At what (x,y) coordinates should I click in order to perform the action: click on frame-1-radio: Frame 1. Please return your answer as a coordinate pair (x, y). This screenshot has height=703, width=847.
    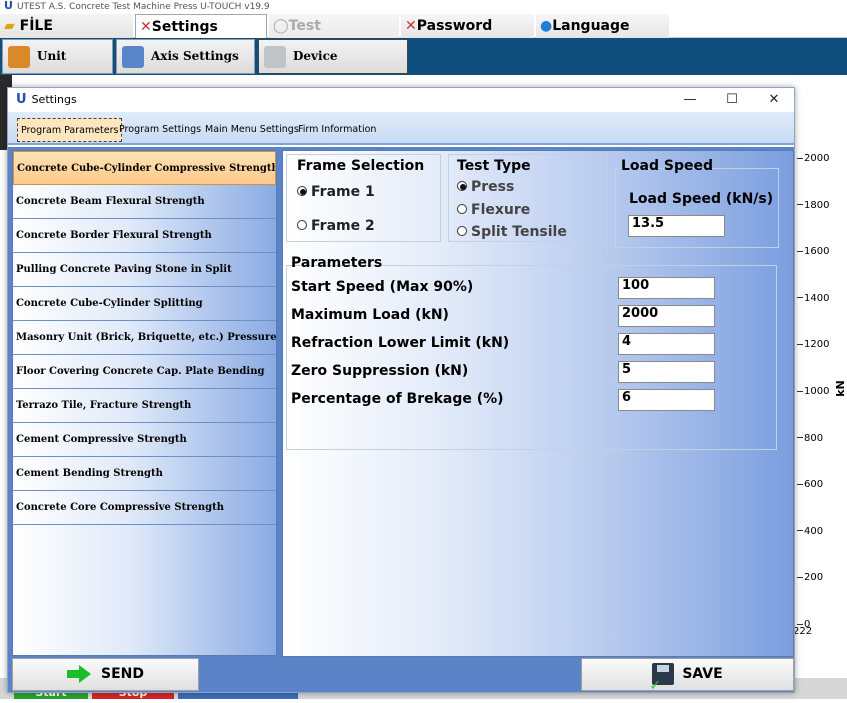
    Looking at the image, I should click on (336, 192).